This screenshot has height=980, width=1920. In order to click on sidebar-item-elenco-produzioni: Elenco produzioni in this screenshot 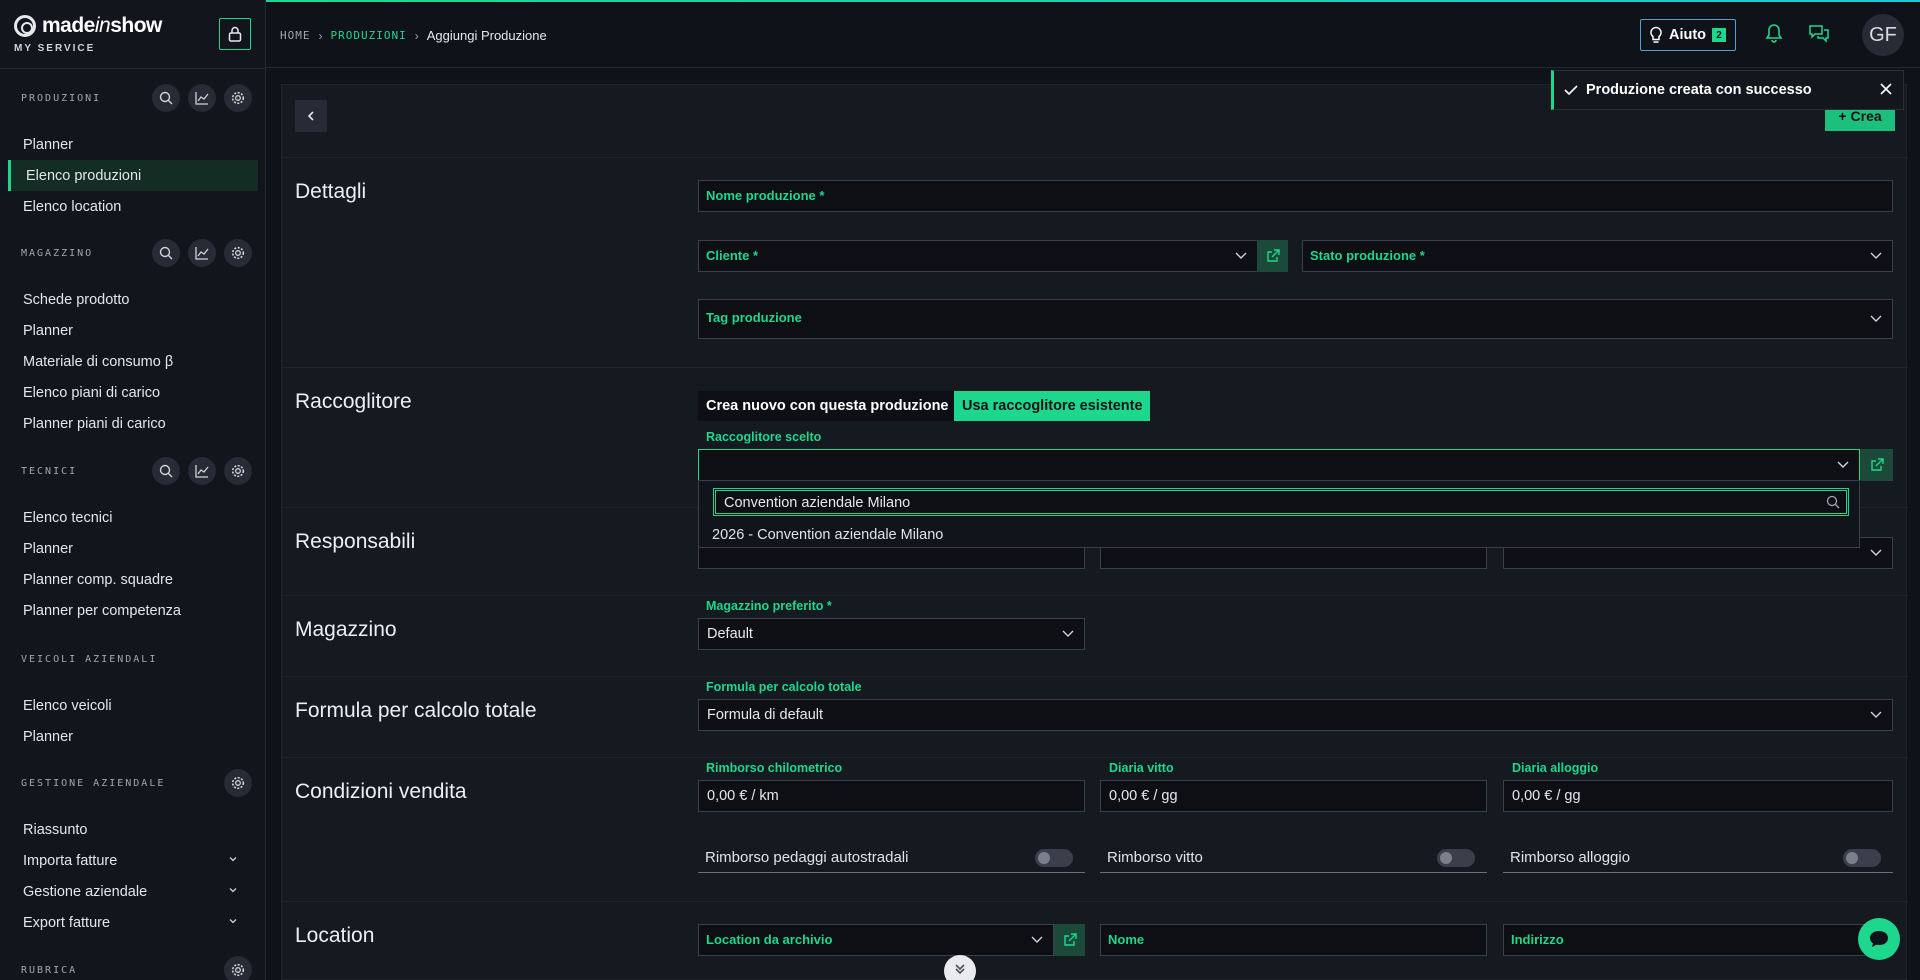, I will do `click(133, 175)`.